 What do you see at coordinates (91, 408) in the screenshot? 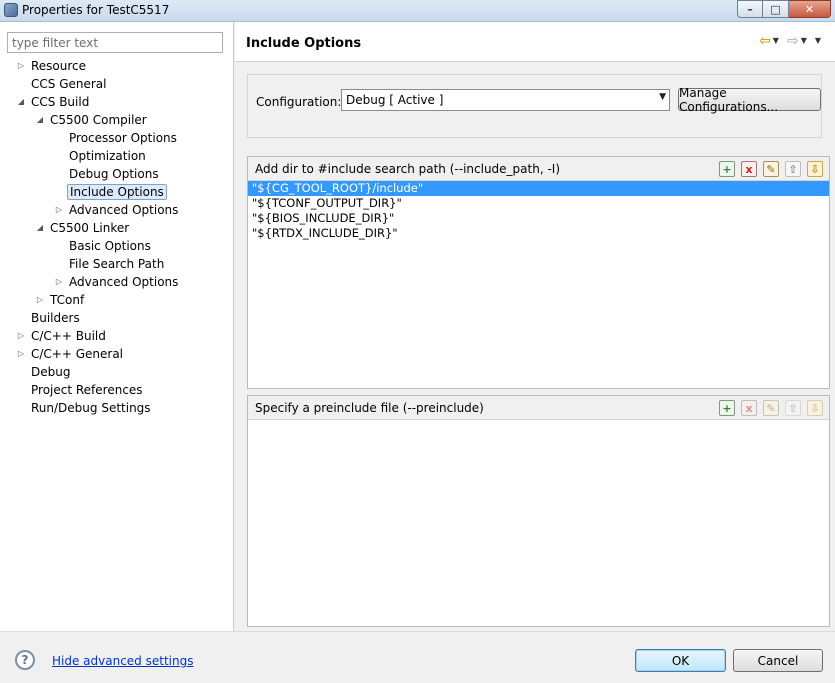
I see `tree-item-label: Run/Debug Settings` at bounding box center [91, 408].